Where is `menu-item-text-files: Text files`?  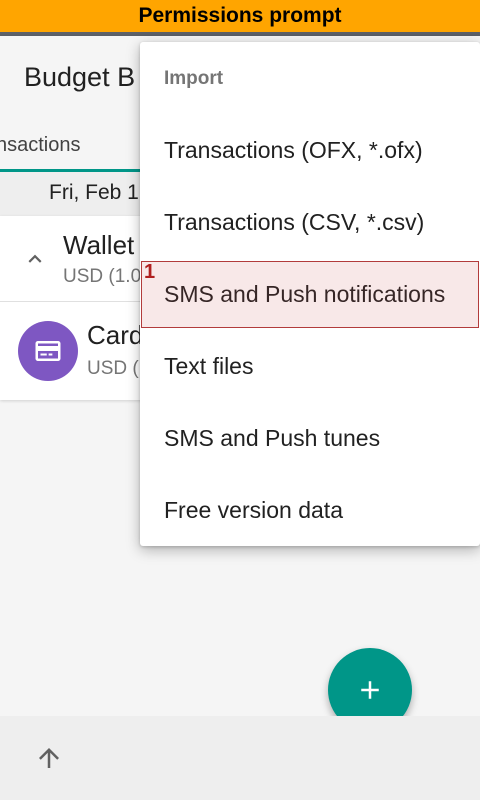
menu-item-text-files: Text files is located at coordinates (310, 366).